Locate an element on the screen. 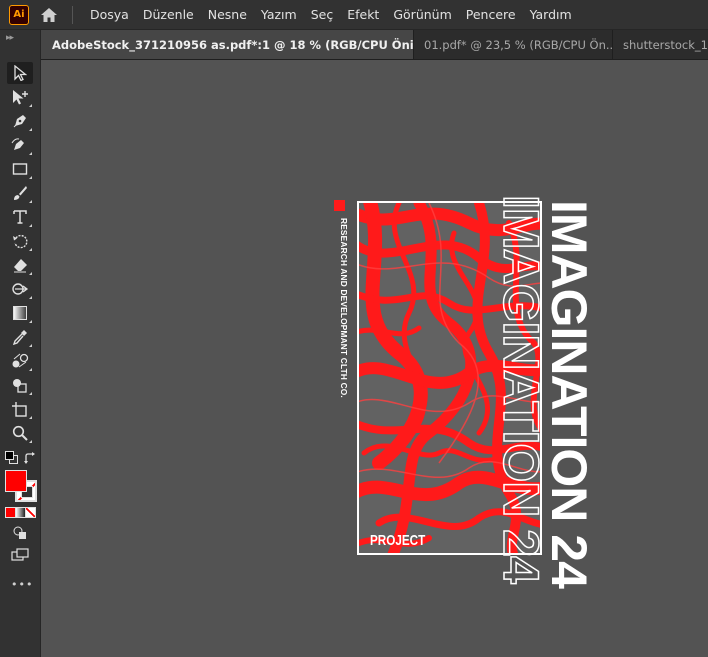  menu-window: Pencere is located at coordinates (491, 14).